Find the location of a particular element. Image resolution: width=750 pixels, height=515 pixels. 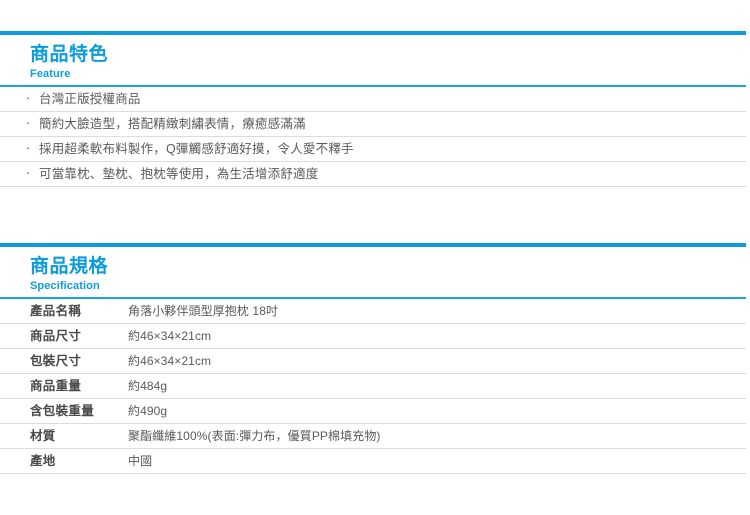

spec-label: 包裝尺寸 is located at coordinates (56, 360).